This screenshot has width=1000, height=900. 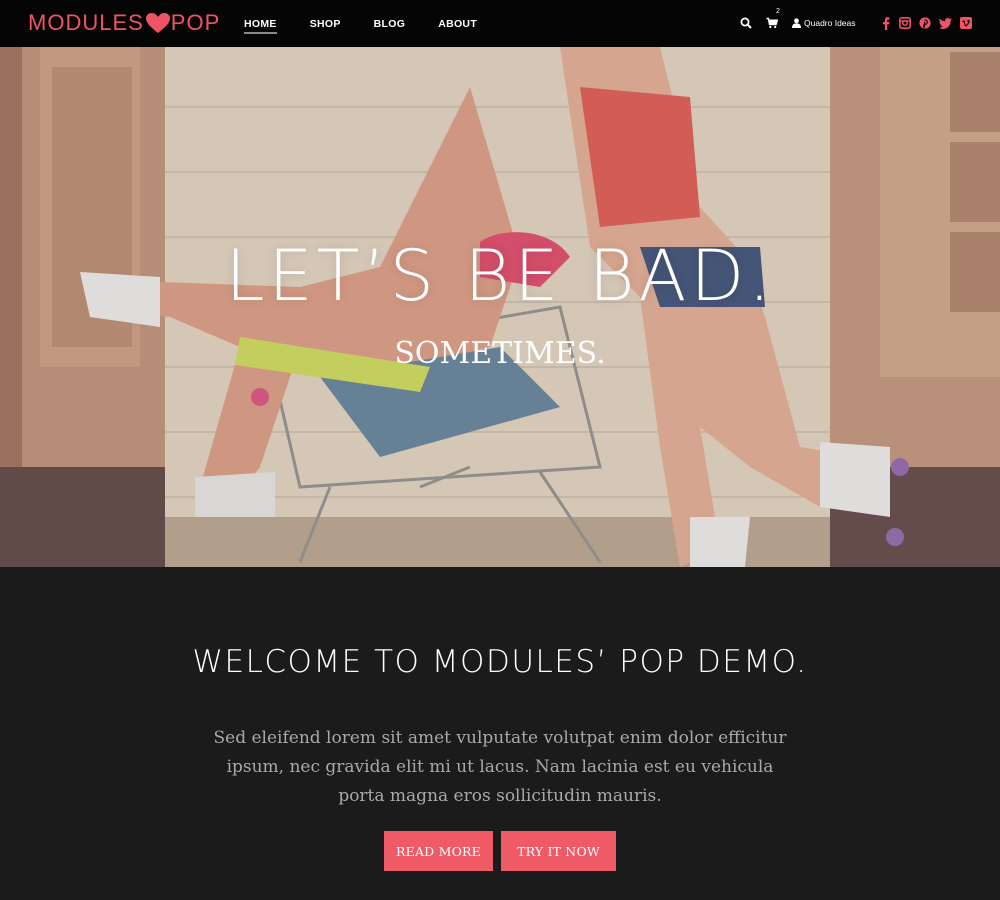 I want to click on try-it-now-label: TRY IT NOW, so click(x=558, y=851).